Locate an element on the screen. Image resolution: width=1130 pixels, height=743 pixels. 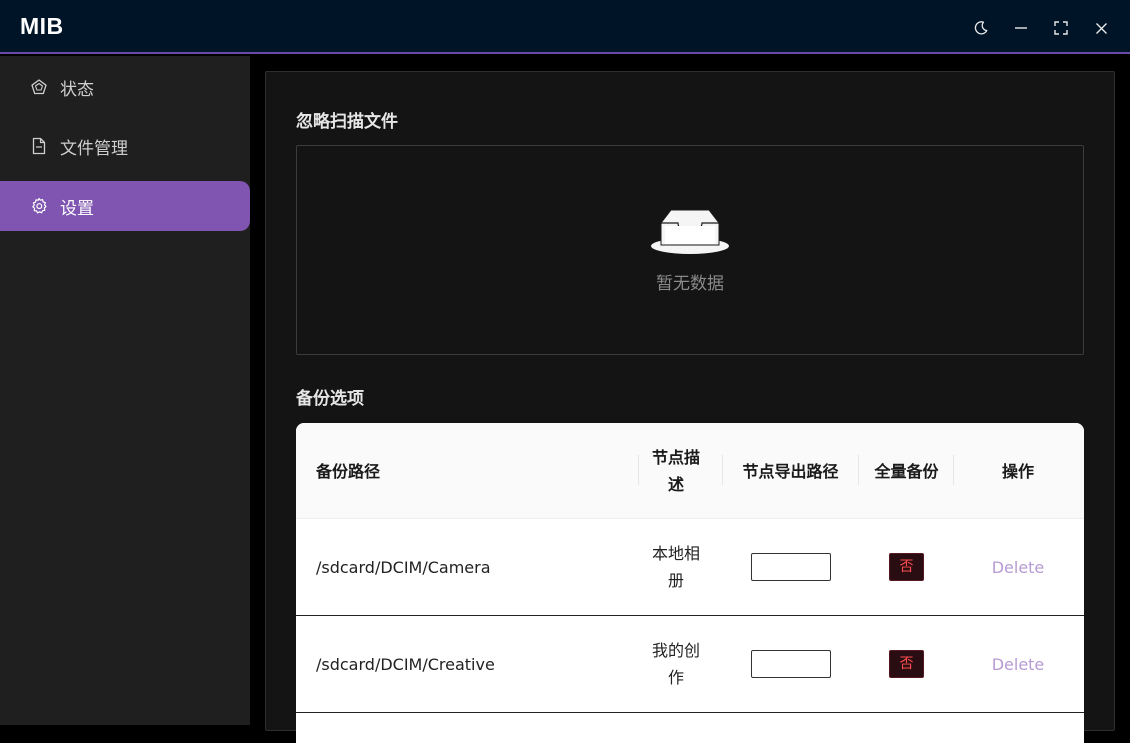
table-row: /sdcard/DCIM/Camera 本地相册 否 Delete is located at coordinates (690, 567).